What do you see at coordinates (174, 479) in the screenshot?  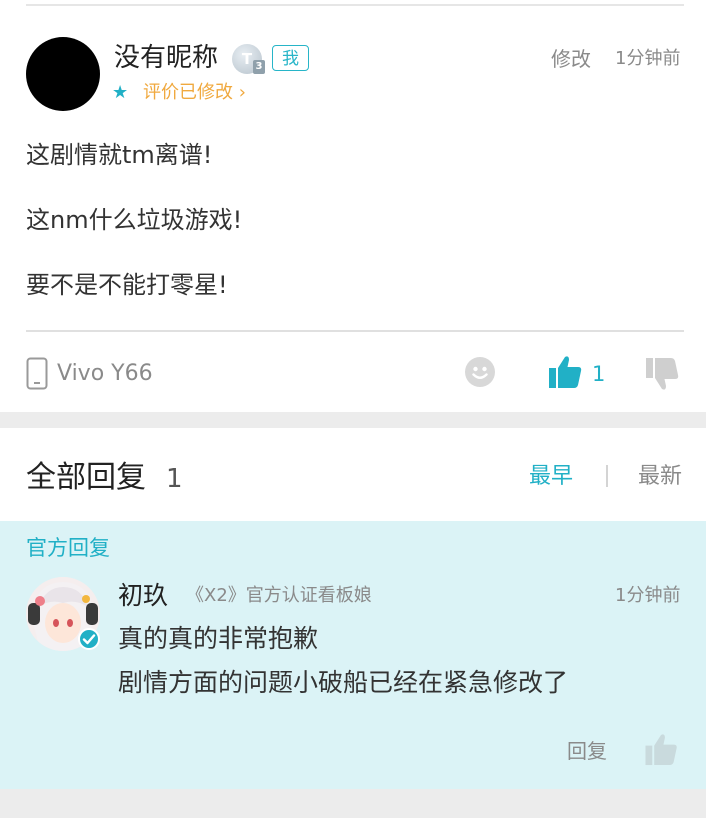 I see `replies-count: 1` at bounding box center [174, 479].